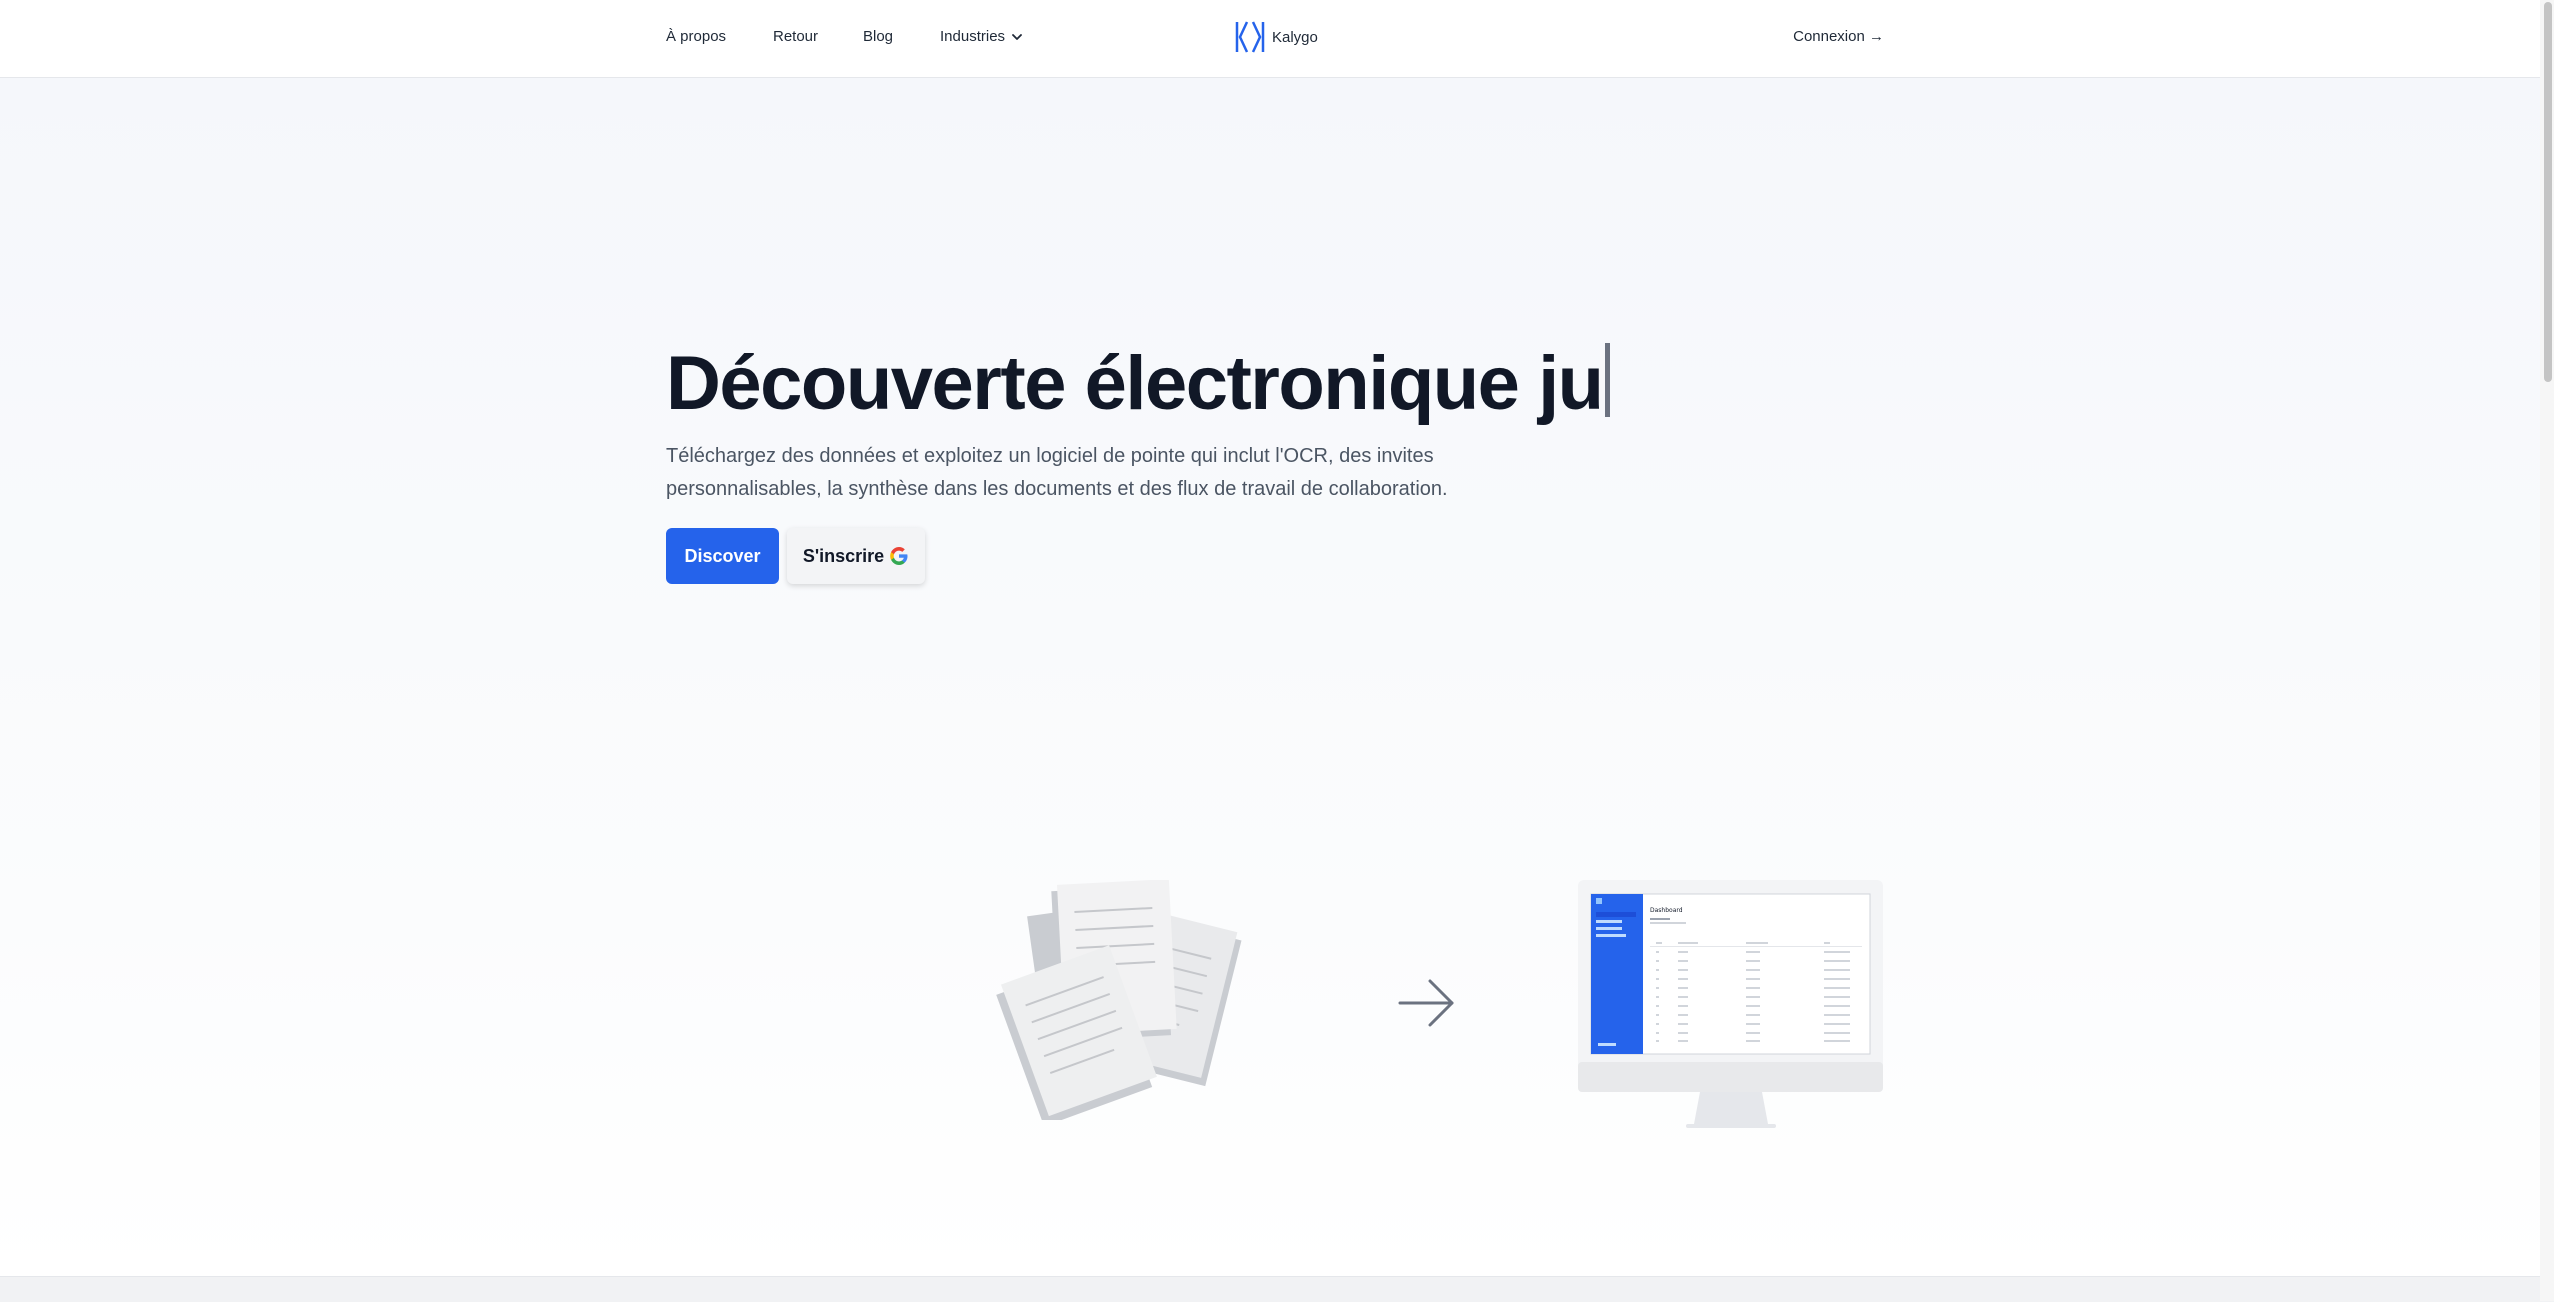 This screenshot has height=1302, width=2554. What do you see at coordinates (696, 36) in the screenshot?
I see `nav-link-about: À propos` at bounding box center [696, 36].